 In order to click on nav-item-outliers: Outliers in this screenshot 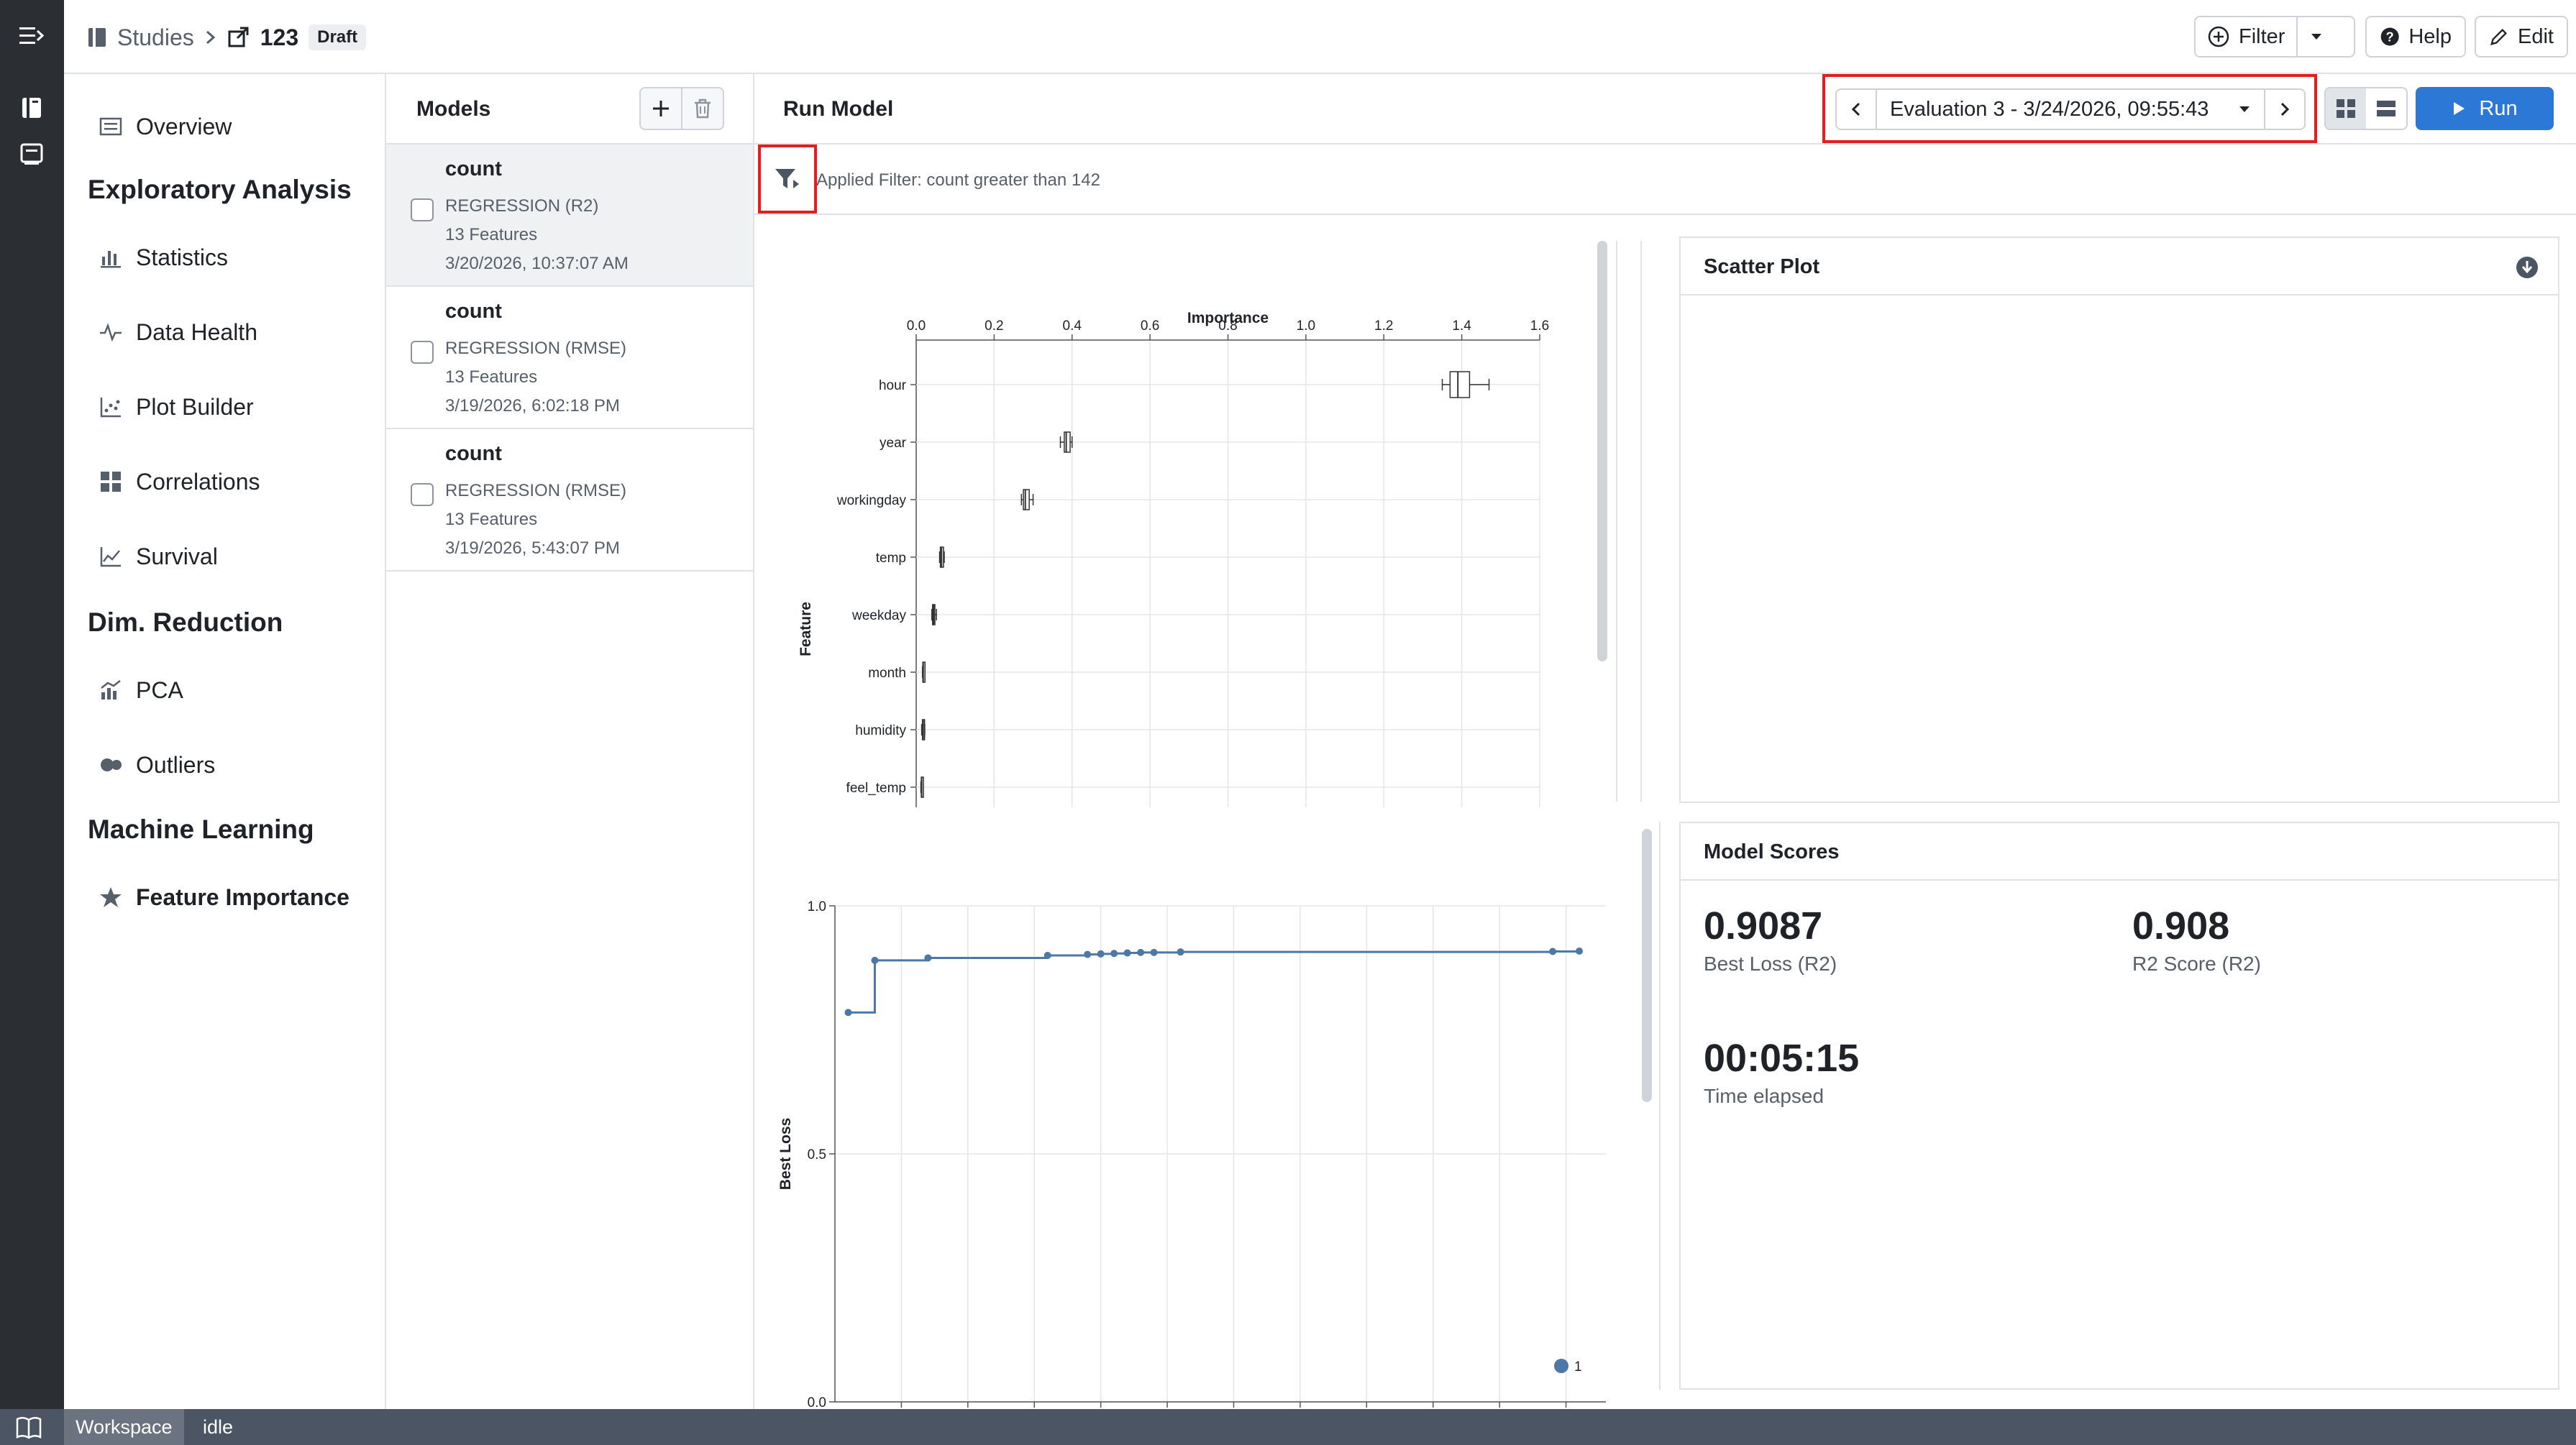, I will do `click(157, 765)`.